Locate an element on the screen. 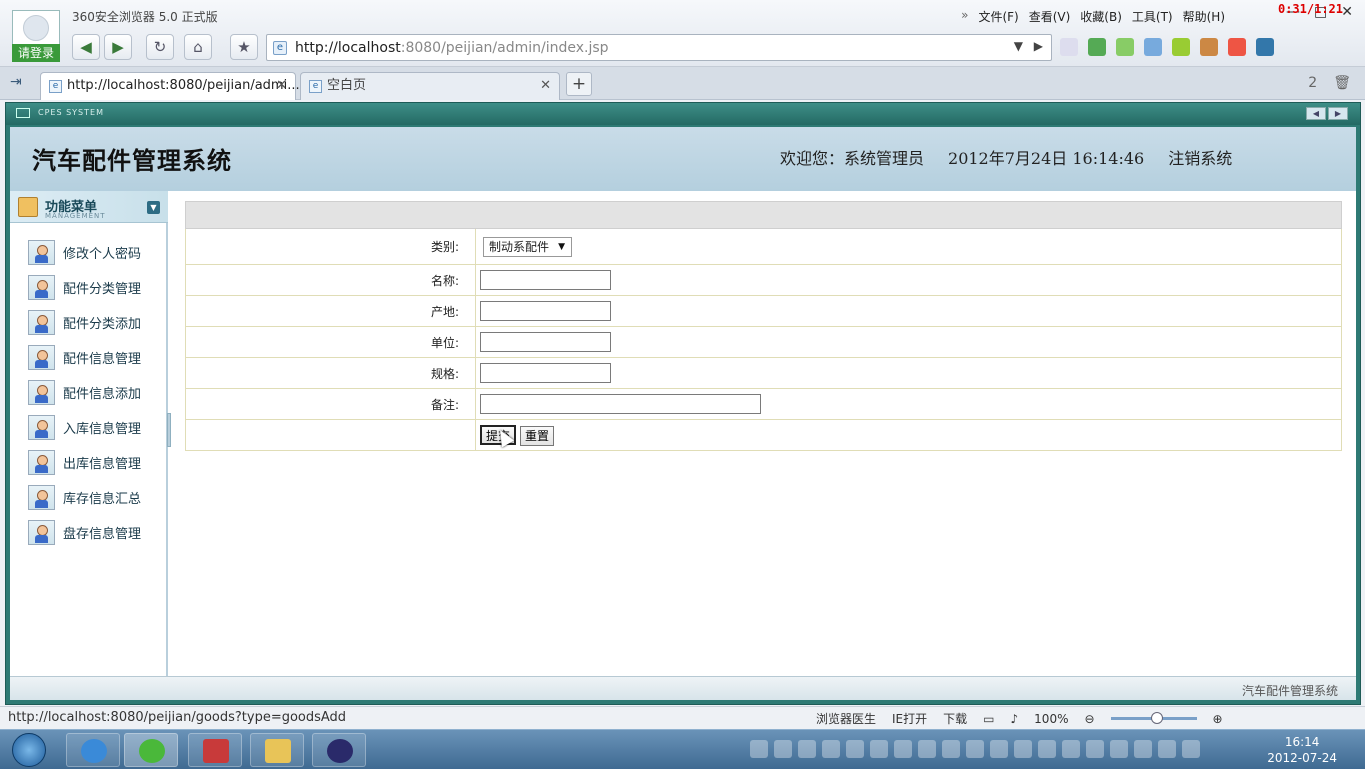 This screenshot has width=1365, height=769. cube-icon is located at coordinates (1097, 47).